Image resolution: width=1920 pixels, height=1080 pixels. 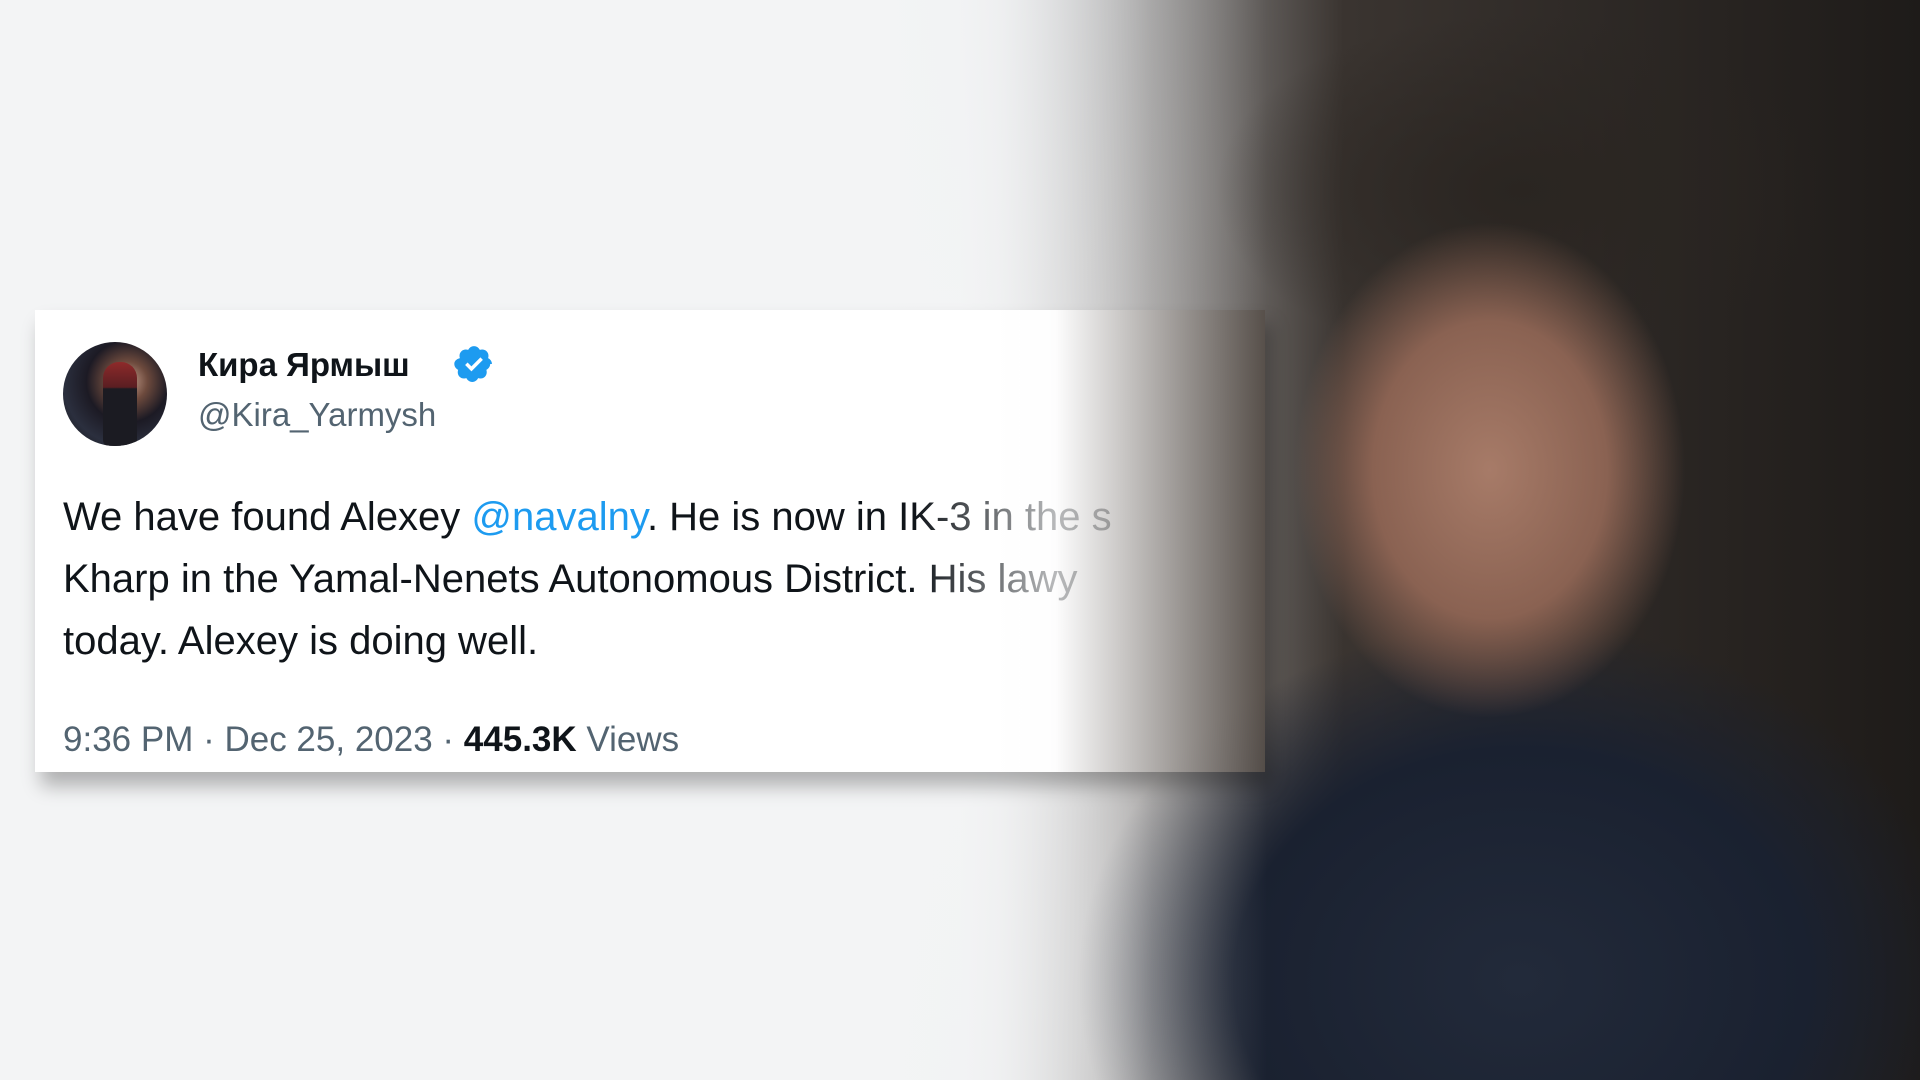 What do you see at coordinates (317, 415) in the screenshot?
I see `user-handle: @Kira_Yarmysh` at bounding box center [317, 415].